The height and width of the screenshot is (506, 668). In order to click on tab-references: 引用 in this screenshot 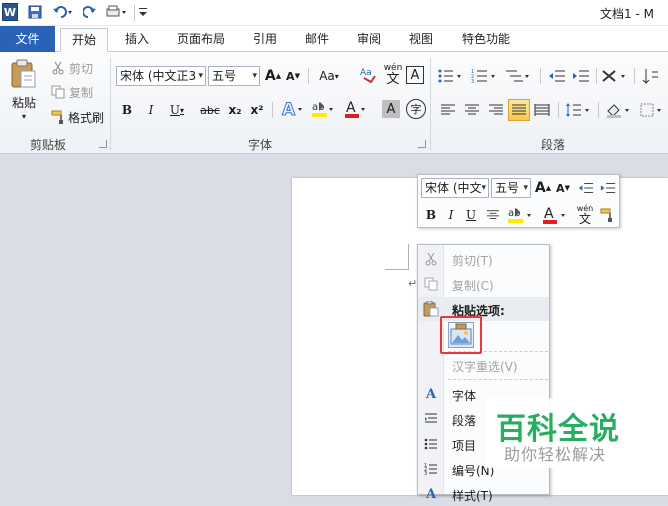, I will do `click(265, 40)`.